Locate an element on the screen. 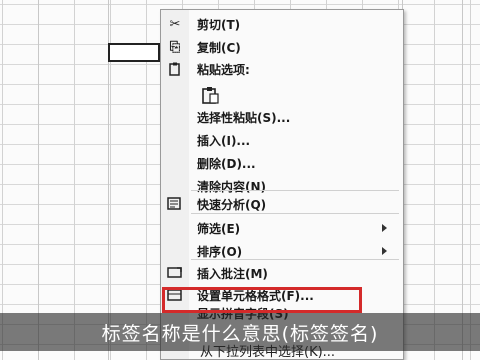 The height and width of the screenshot is (360, 480). menu-item-label: 排序(O) is located at coordinates (220, 251).